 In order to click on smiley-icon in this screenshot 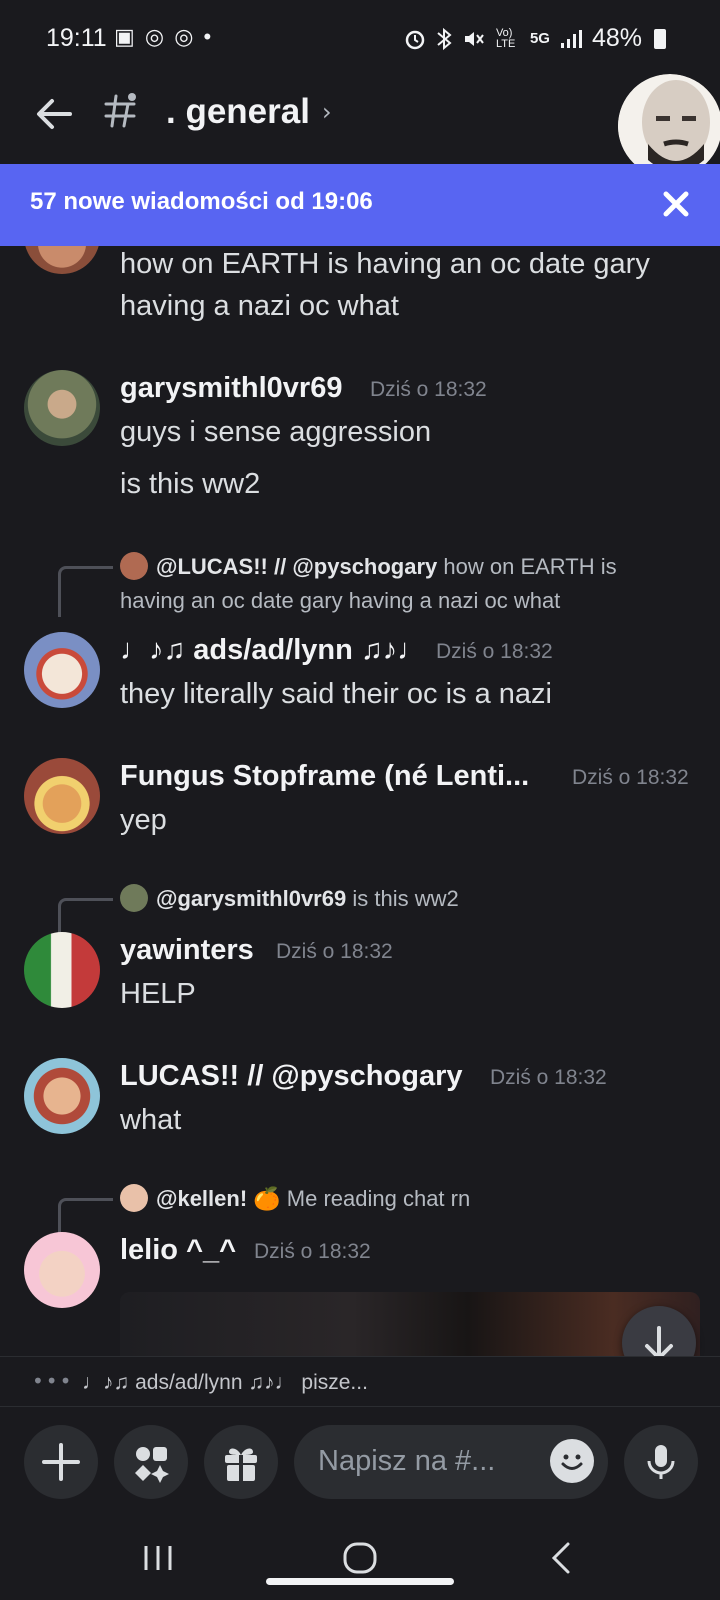, I will do `click(572, 1462)`.